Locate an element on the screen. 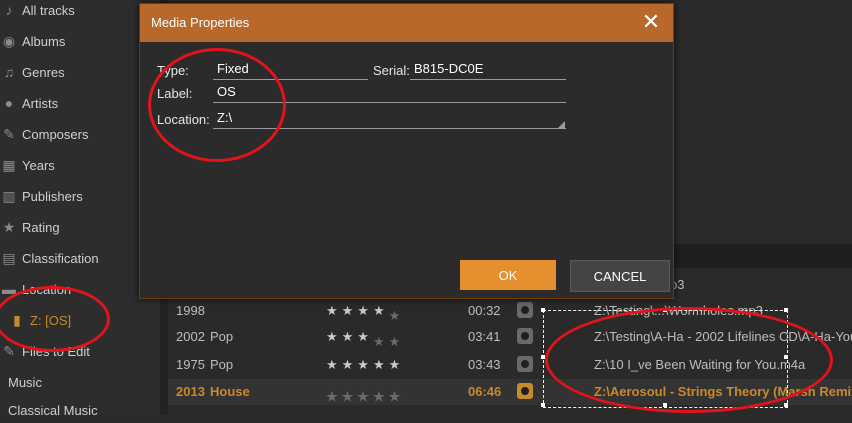 Image resolution: width=852 pixels, height=423 pixels. cancel-button: CANCEL is located at coordinates (620, 276).